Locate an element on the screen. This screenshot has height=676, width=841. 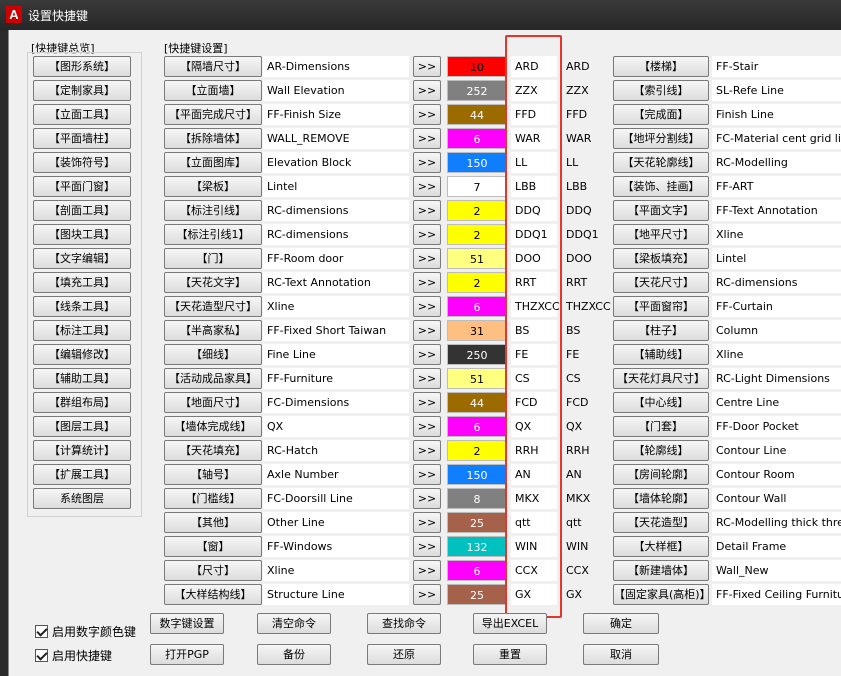
layer-desc-field: FF-Finish Size is located at coordinates (336, 114).